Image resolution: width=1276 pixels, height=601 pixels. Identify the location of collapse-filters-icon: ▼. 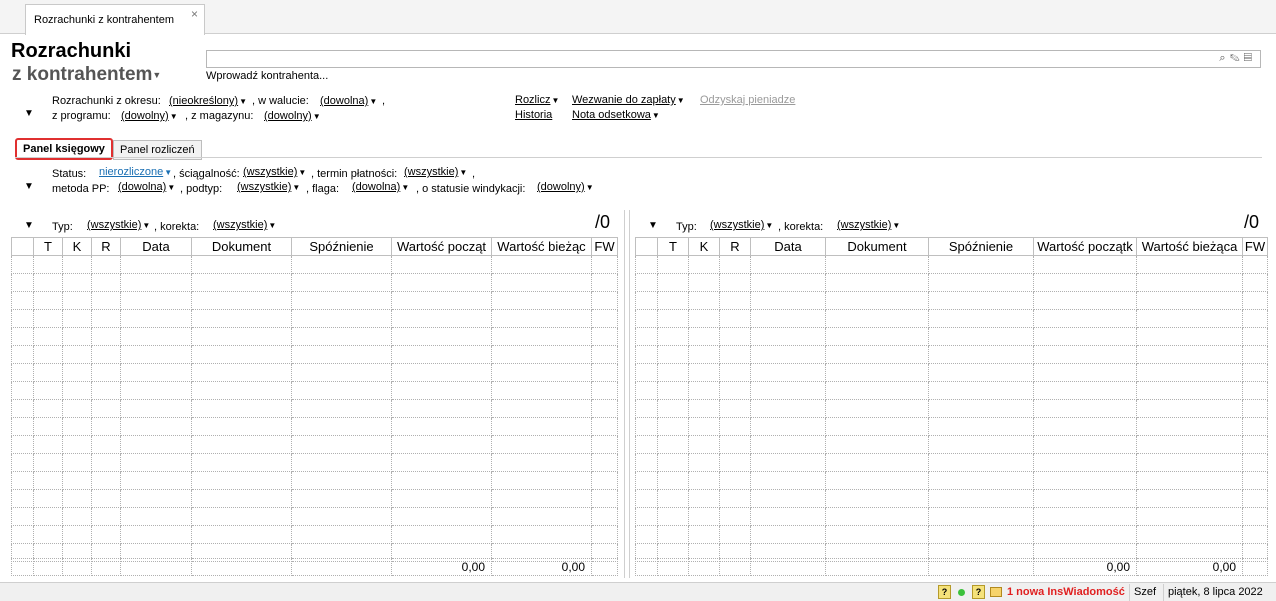
(29, 113).